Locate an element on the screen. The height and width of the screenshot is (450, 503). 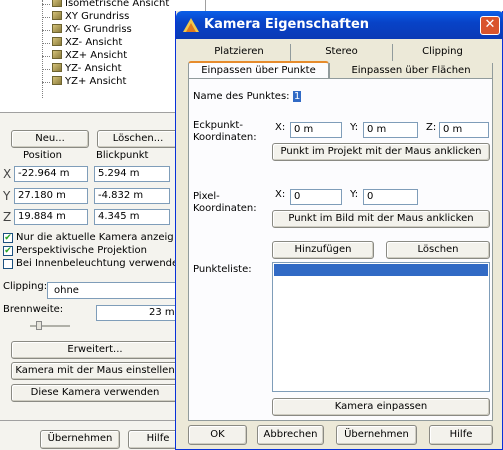
focal-length-label: Brennweite: is located at coordinates (33, 309).